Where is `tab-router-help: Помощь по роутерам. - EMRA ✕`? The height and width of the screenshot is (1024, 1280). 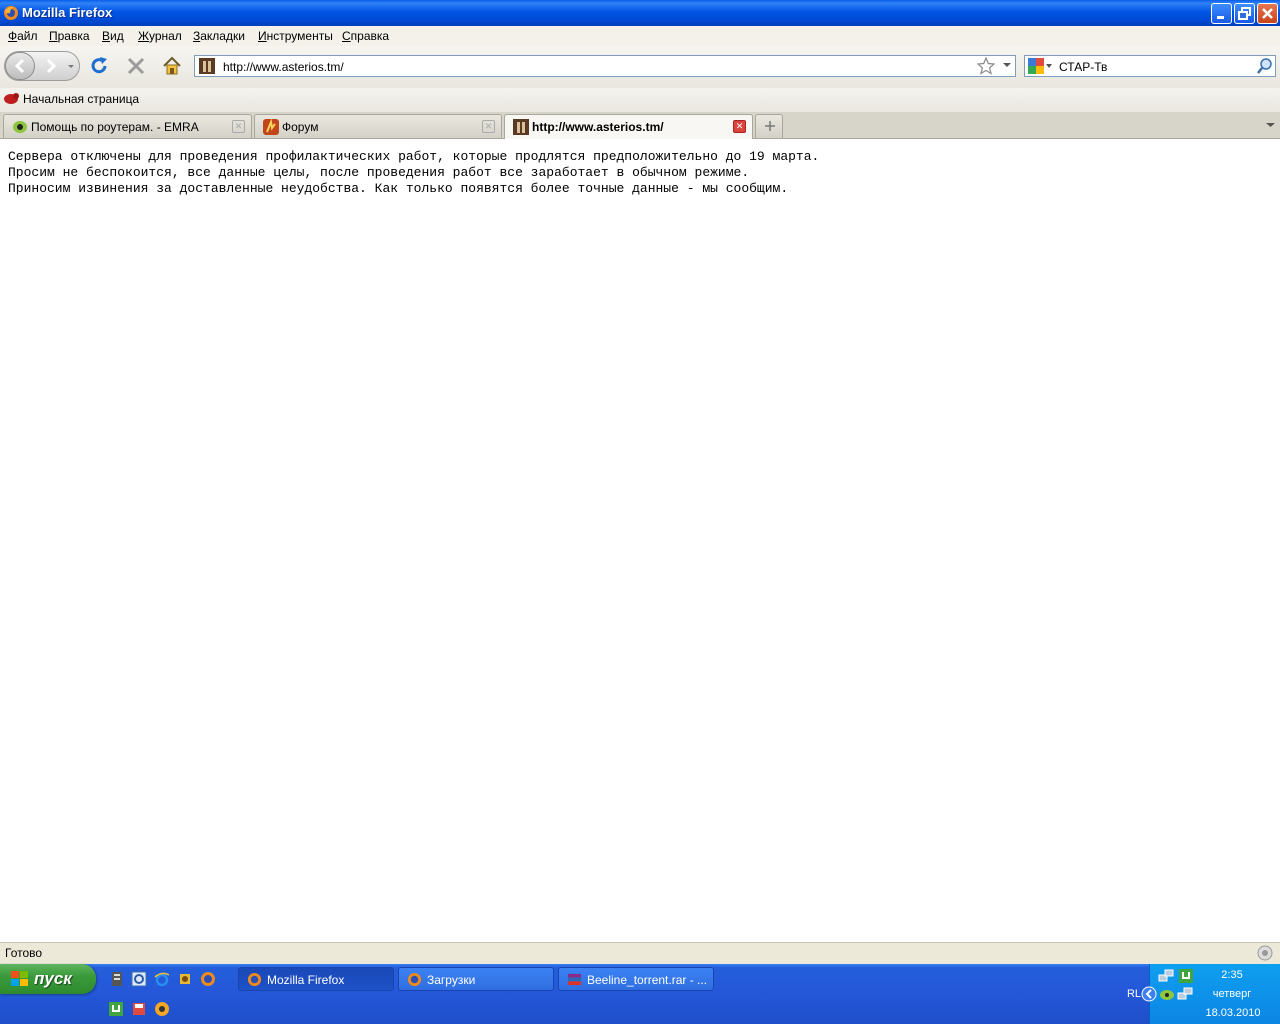 tab-router-help: Помощь по роутерам. - EMRA ✕ is located at coordinates (127, 126).